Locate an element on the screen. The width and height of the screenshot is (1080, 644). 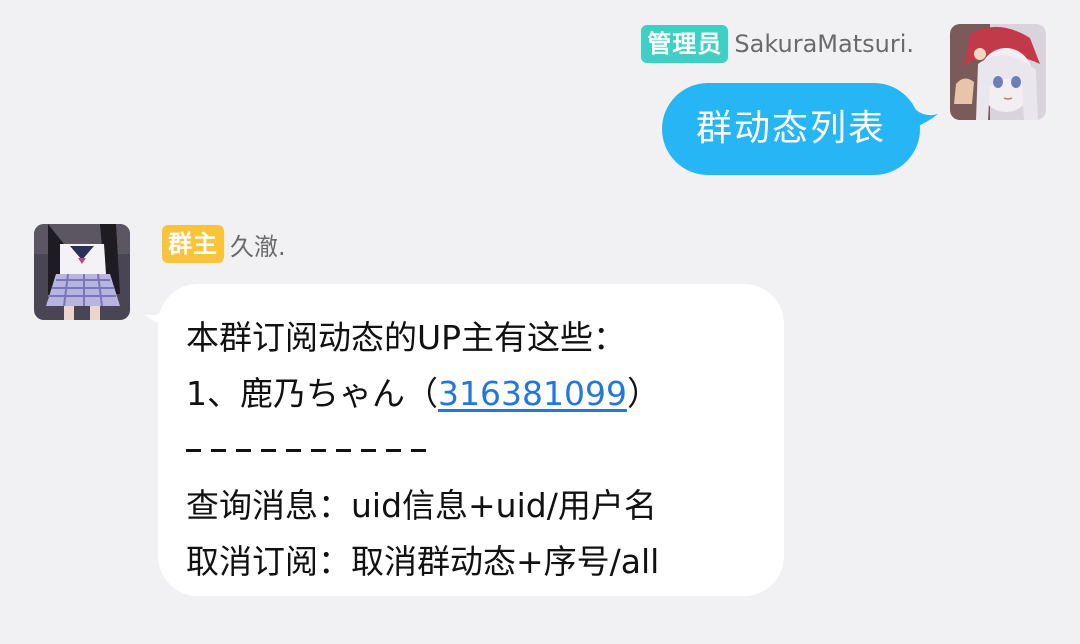
list-item-suffix: ） is located at coordinates (643, 393).